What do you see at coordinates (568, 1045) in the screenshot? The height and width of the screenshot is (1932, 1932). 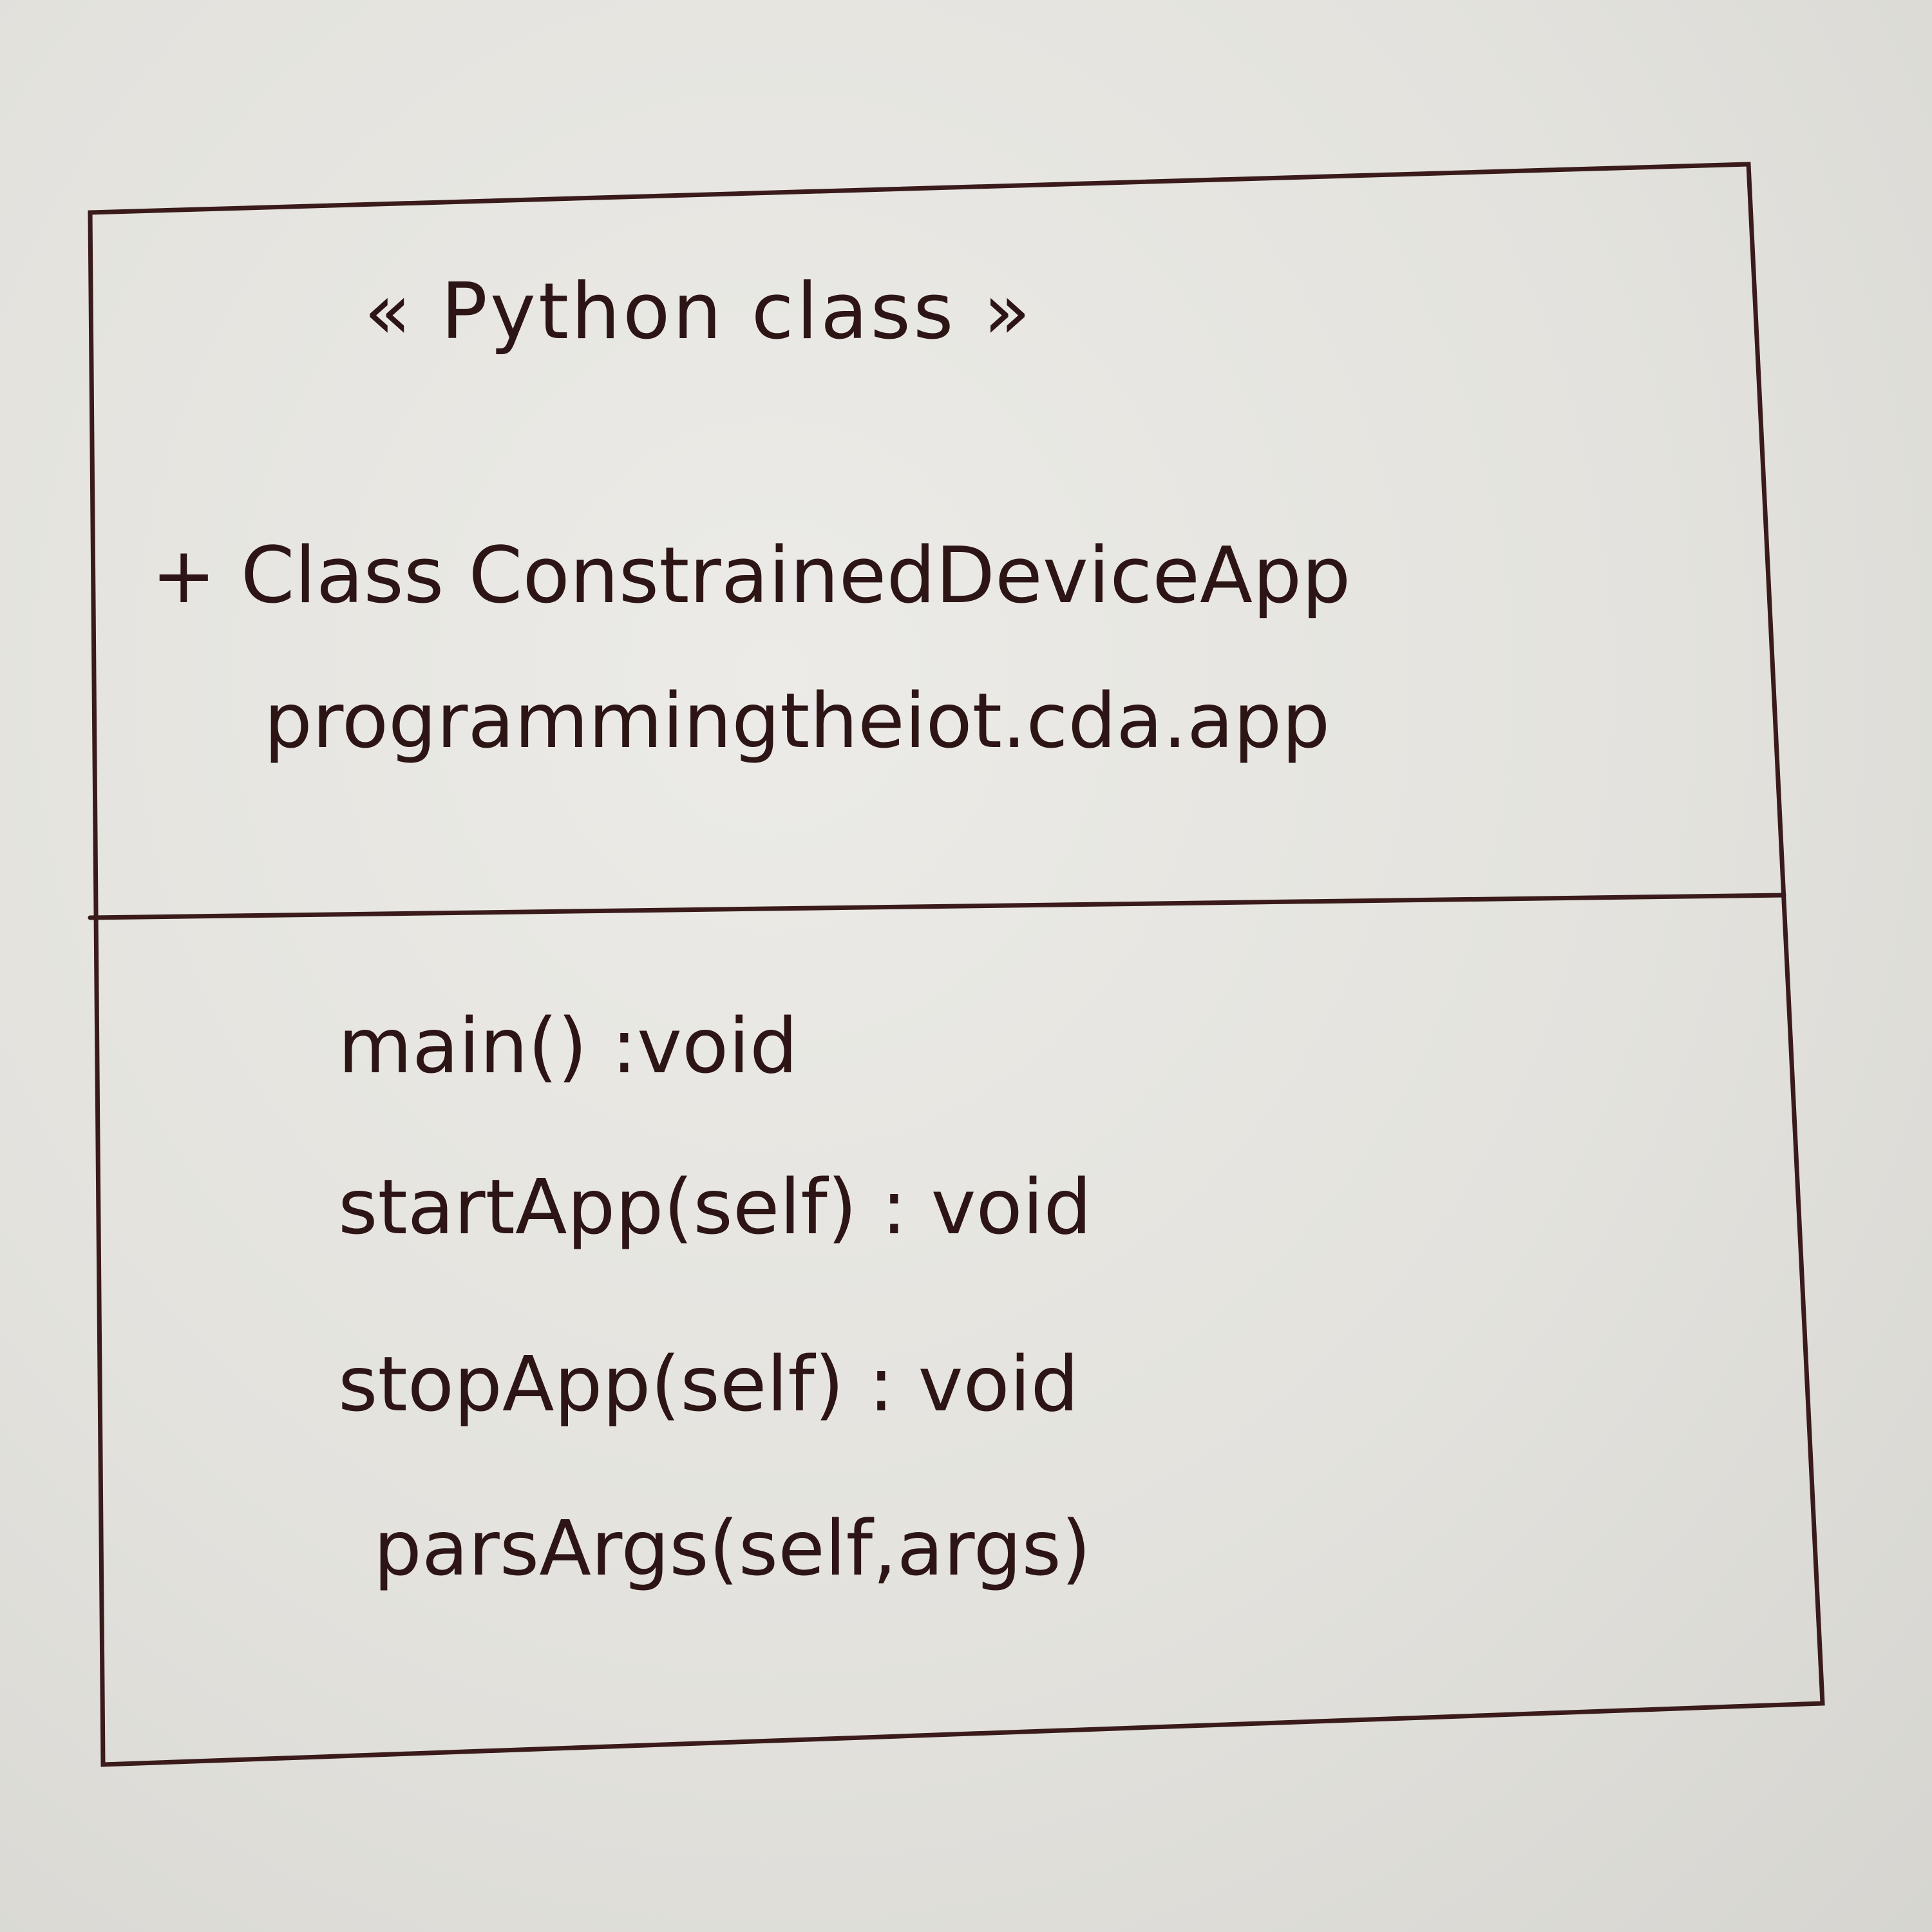 I see `method-main: main() :void` at bounding box center [568, 1045].